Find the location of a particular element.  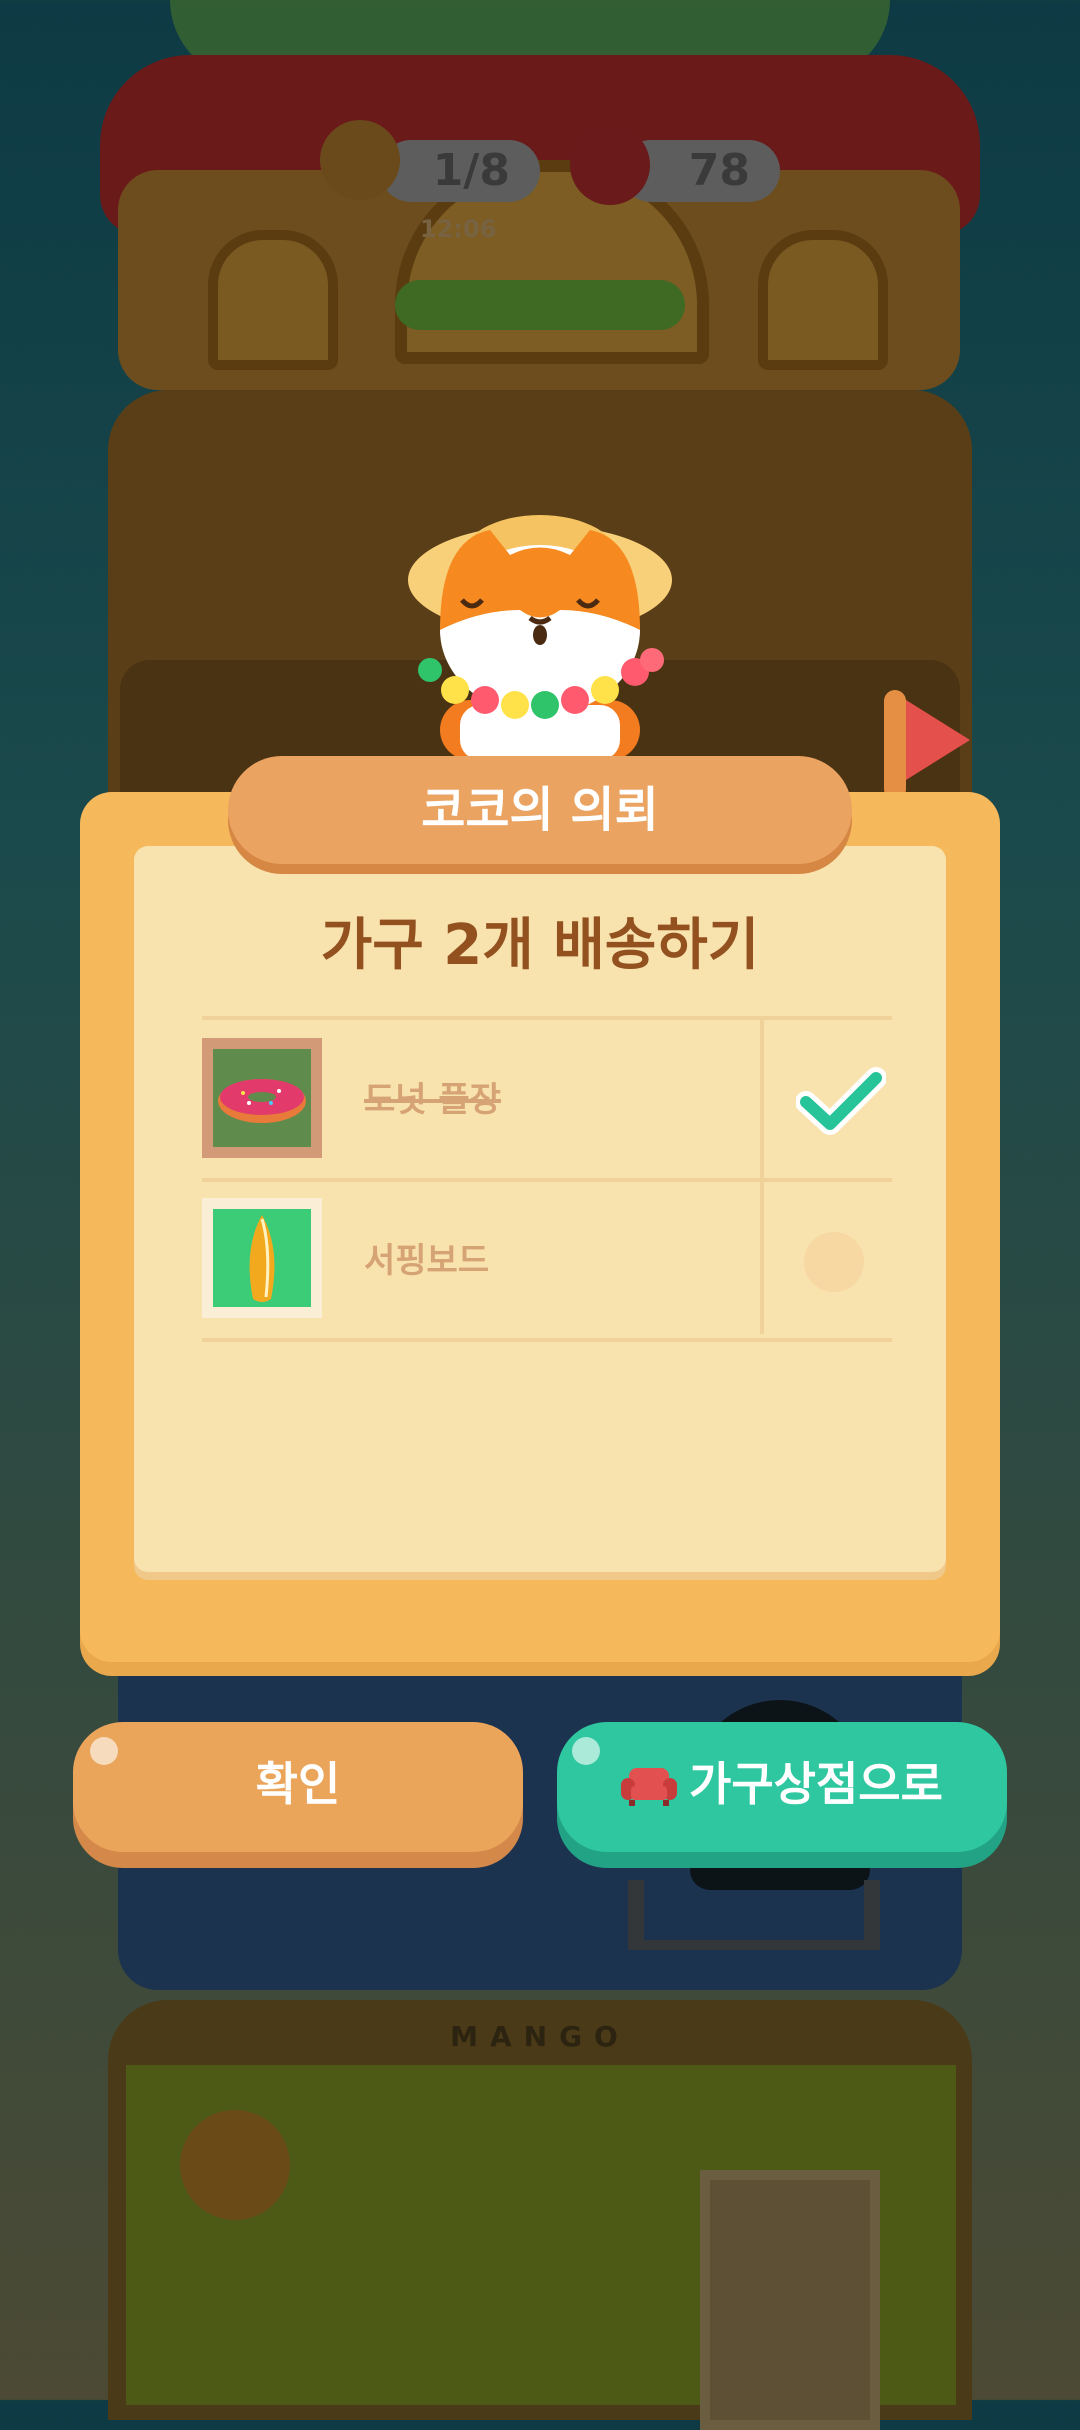

check-icon is located at coordinates (841, 1101).